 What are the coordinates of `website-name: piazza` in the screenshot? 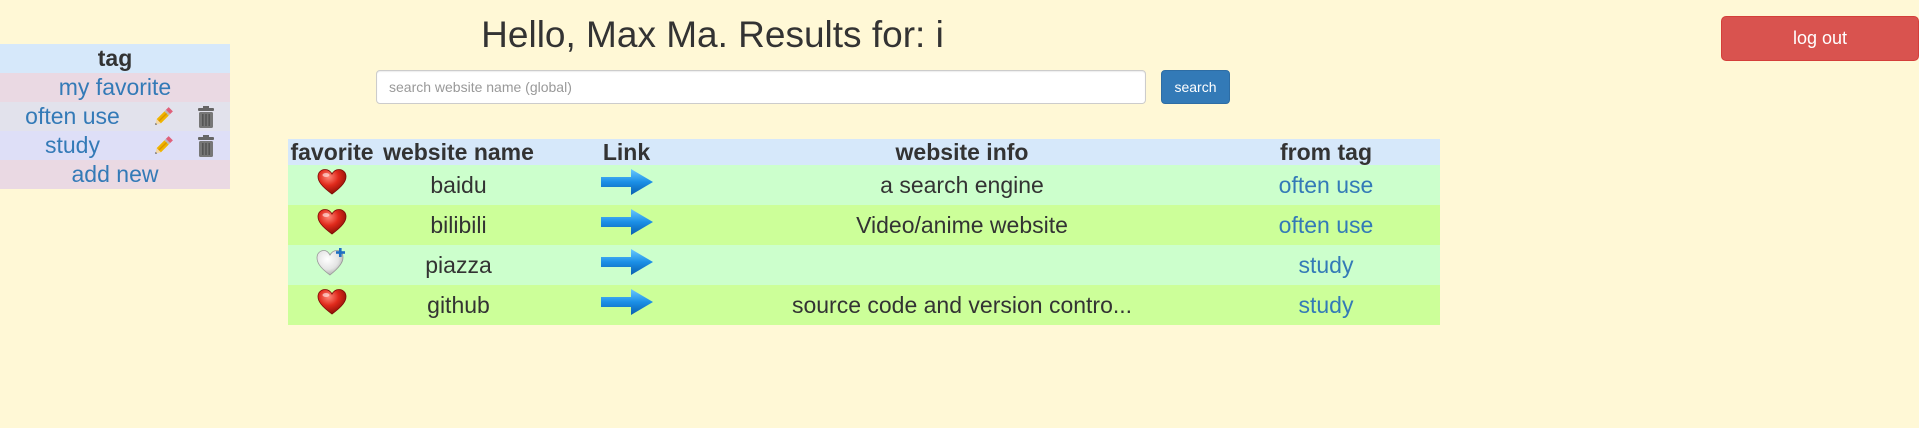 It's located at (458, 264).